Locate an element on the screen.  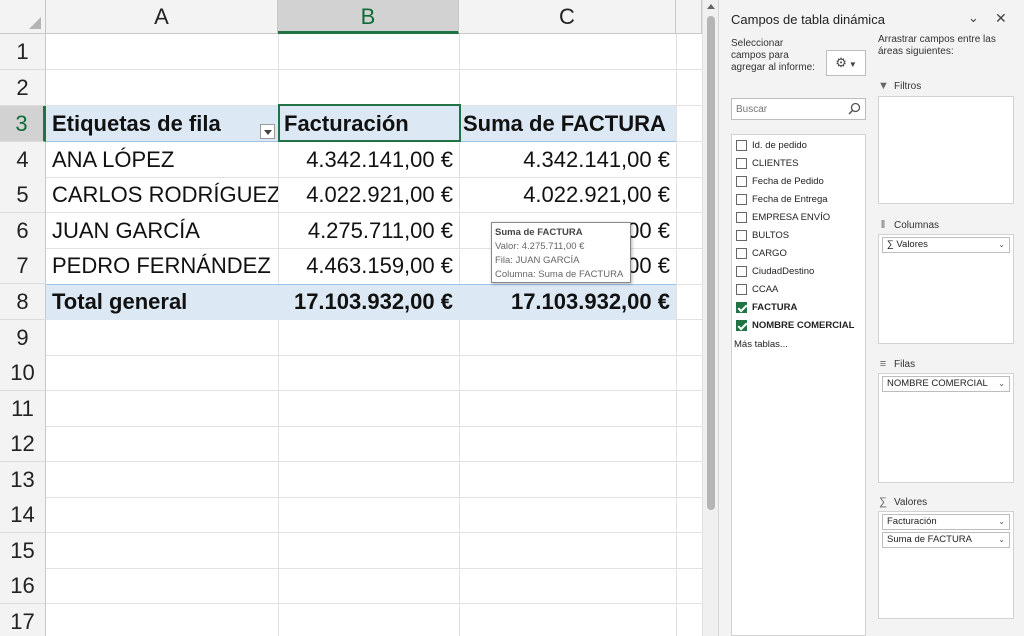
field-label: Fecha de Entrega is located at coordinates (790, 199).